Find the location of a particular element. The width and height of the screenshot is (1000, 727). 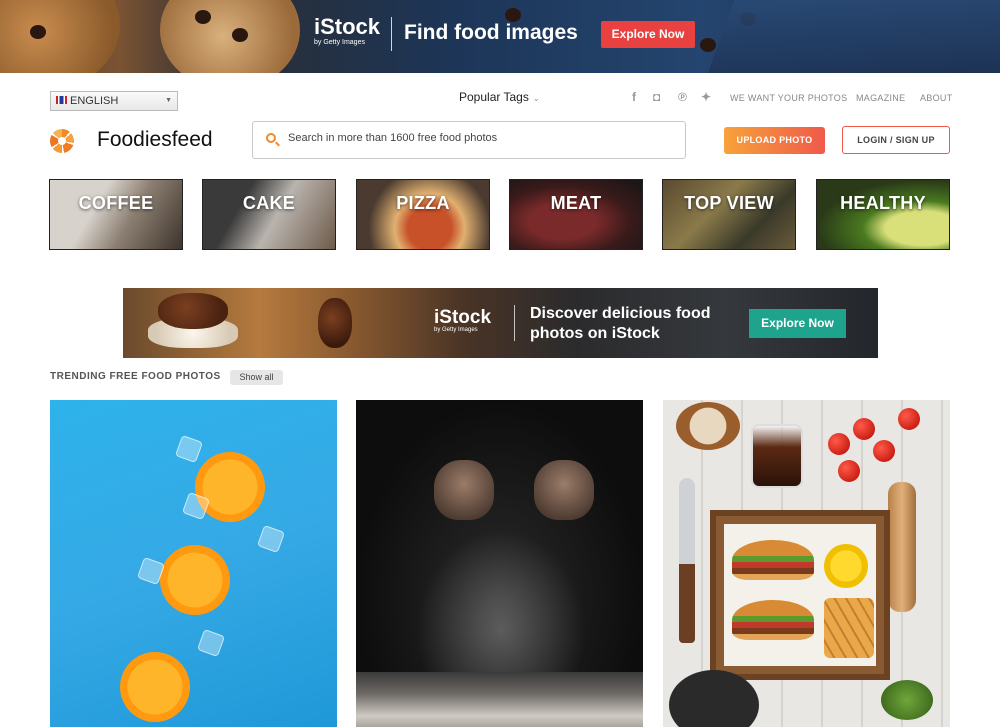

category-tile-cake: CAKE is located at coordinates (269, 214).